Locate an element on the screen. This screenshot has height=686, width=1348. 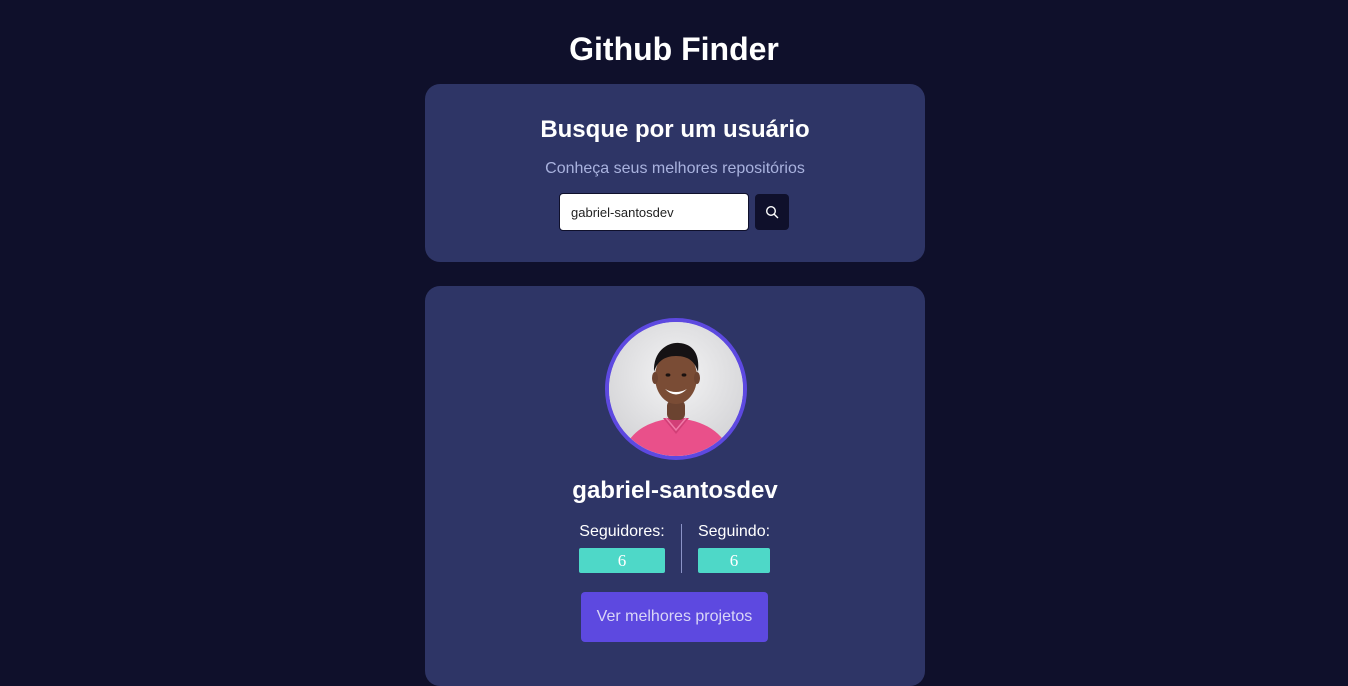
followers-label: Seguidores: is located at coordinates (622, 531).